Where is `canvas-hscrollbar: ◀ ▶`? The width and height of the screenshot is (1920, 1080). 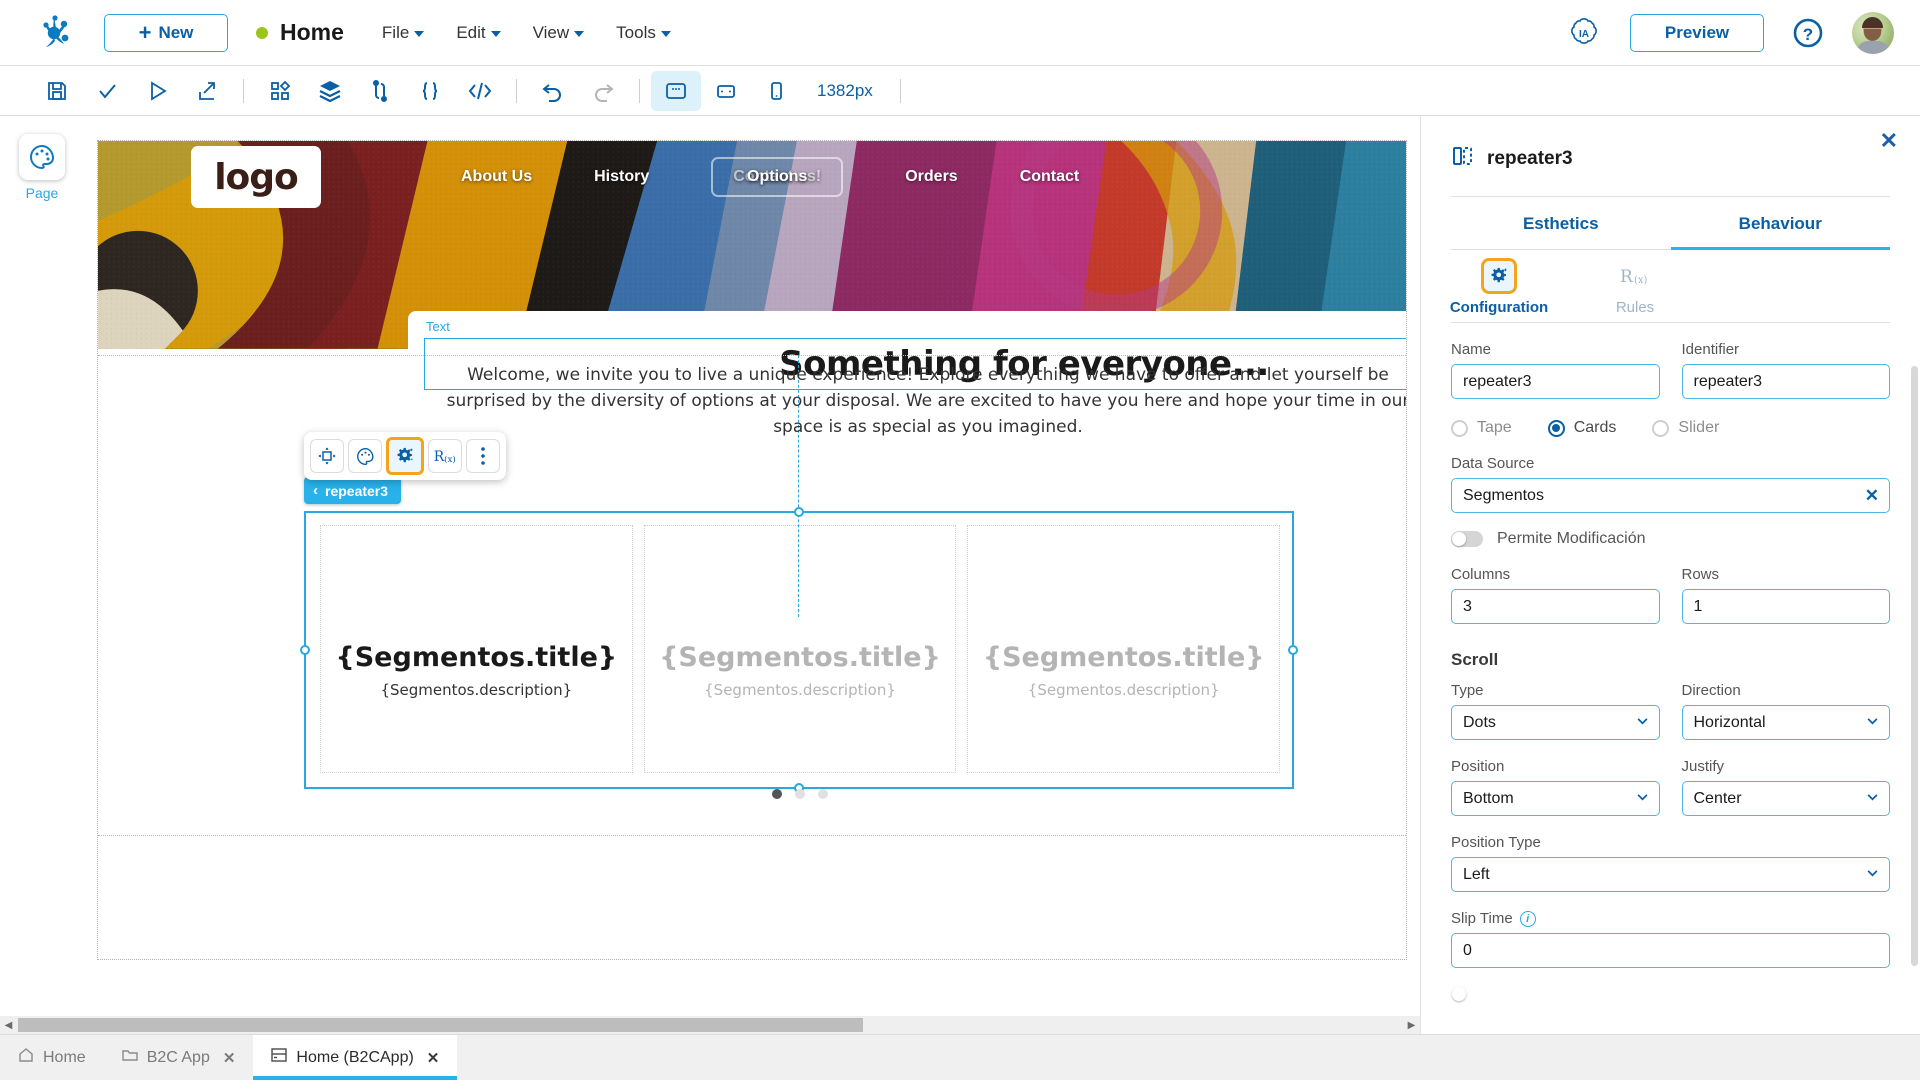 canvas-hscrollbar: ◀ ▶ is located at coordinates (710, 1025).